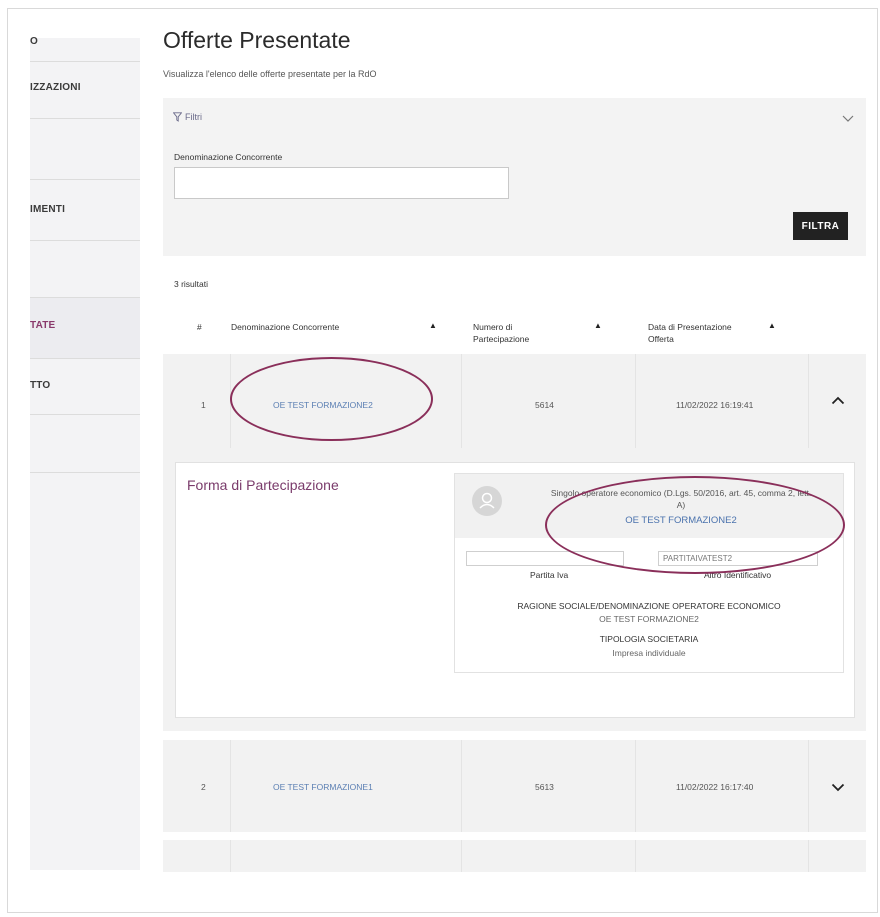  What do you see at coordinates (341, 183) in the screenshot?
I see `denominazione-input` at bounding box center [341, 183].